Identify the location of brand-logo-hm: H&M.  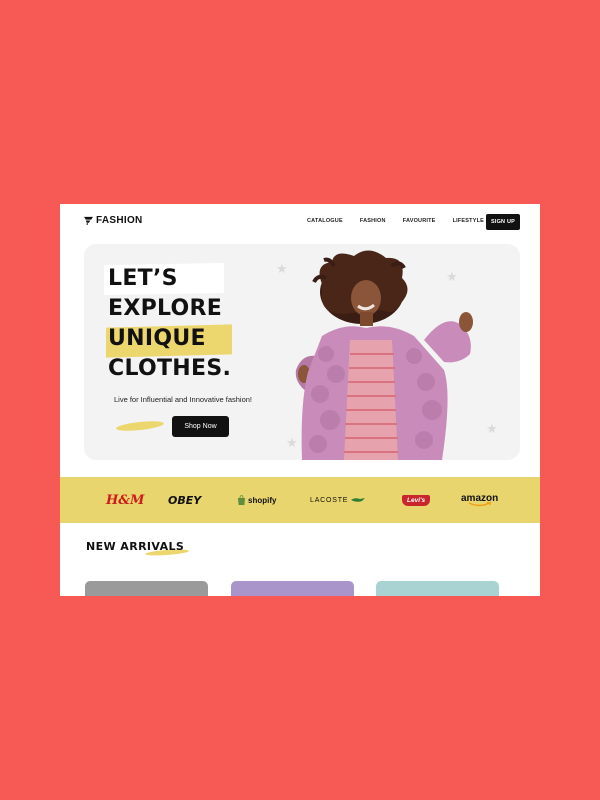
(125, 500).